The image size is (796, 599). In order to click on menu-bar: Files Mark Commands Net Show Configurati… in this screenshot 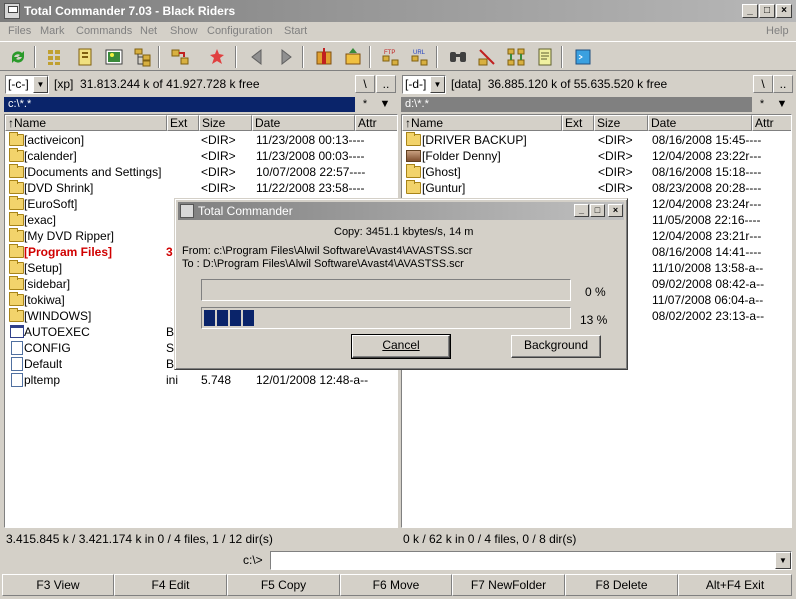, I will do `click(398, 31)`.